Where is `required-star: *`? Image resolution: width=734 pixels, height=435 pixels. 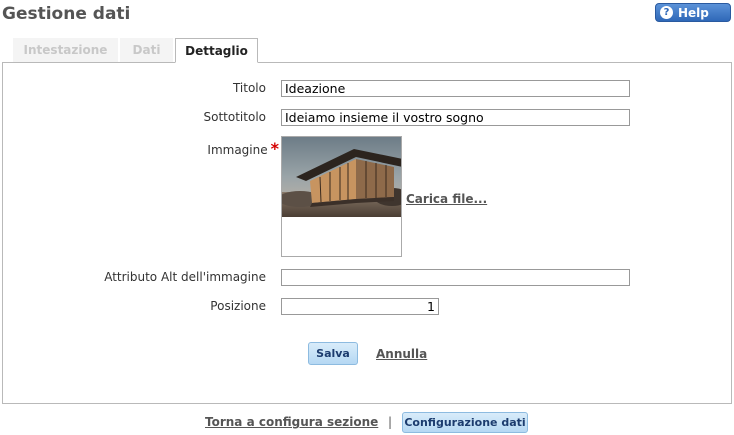
required-star: * is located at coordinates (274, 148).